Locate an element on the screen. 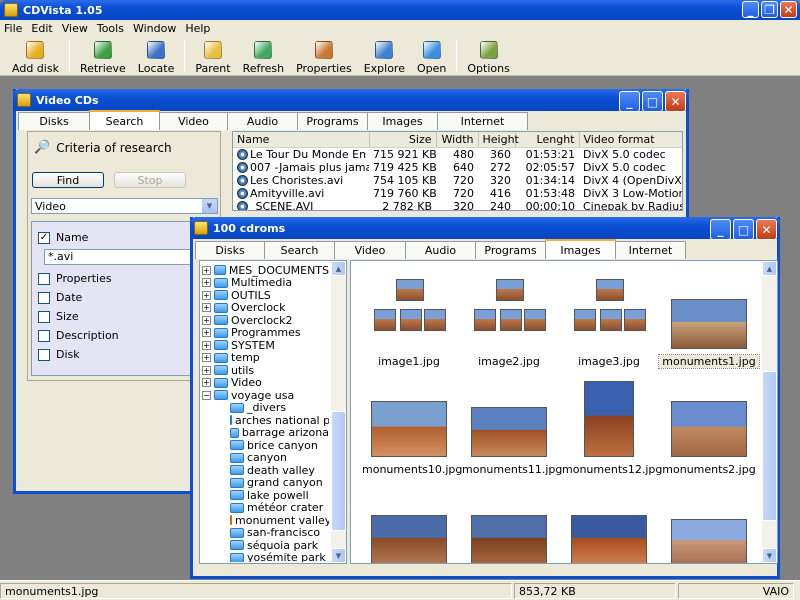 The image size is (800, 600). tree-item: + Video is located at coordinates (265, 382).